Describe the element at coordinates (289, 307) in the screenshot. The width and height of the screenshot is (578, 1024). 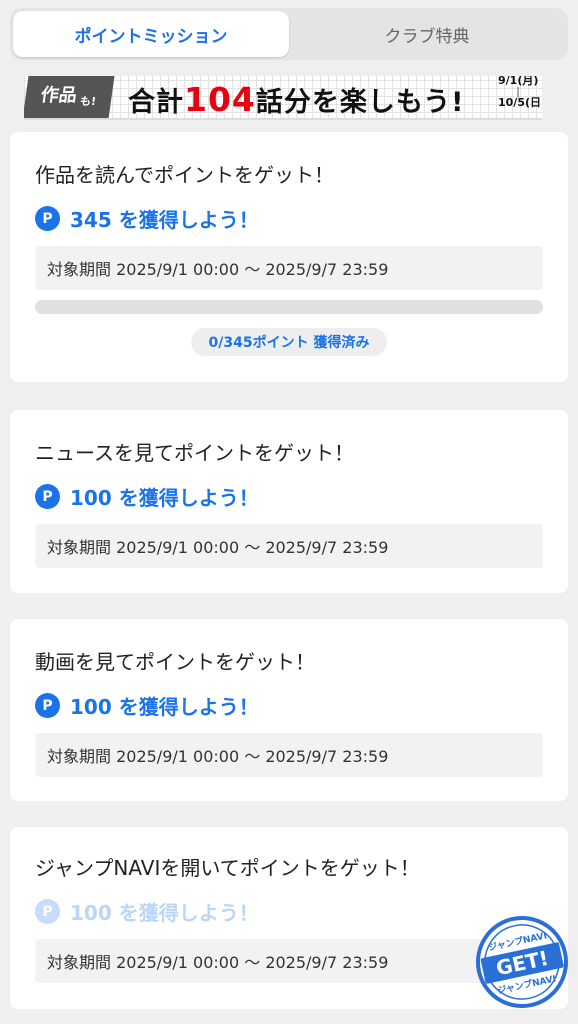
I see `mission-progress-bar` at that location.